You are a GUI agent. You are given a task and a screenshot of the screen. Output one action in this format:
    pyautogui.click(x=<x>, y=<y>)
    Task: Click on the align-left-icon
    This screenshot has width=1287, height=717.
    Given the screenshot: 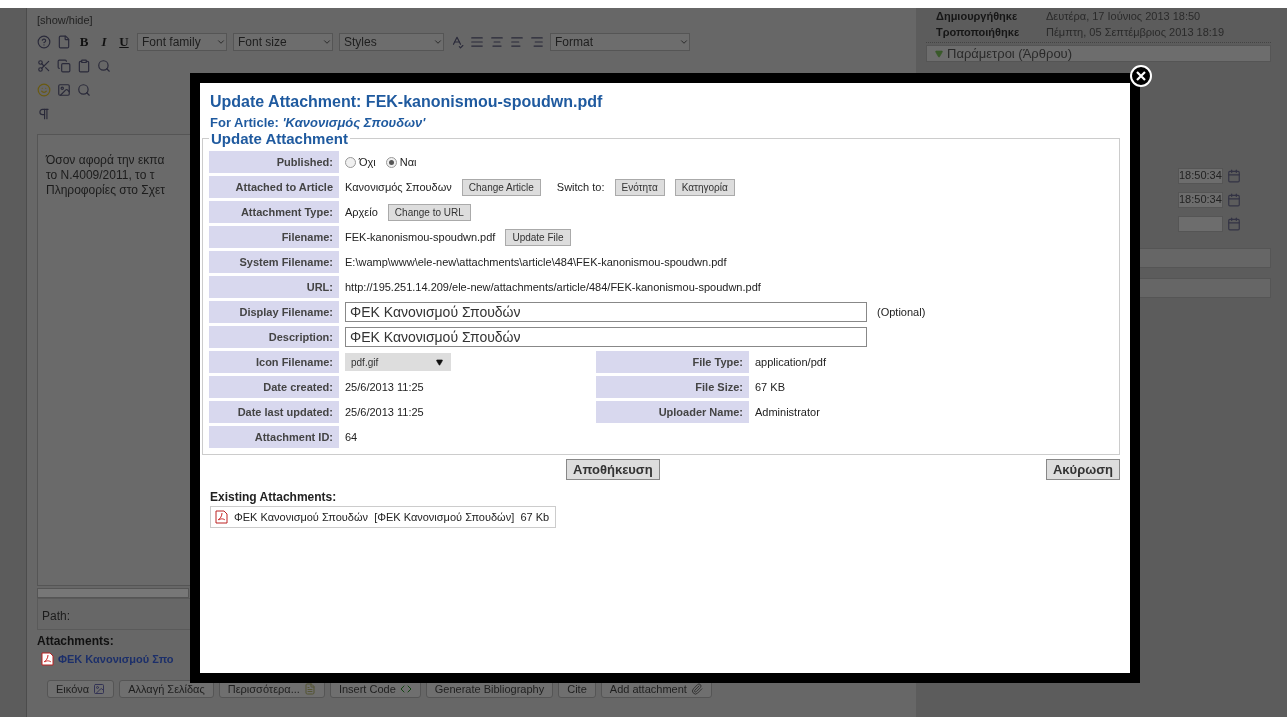 What is the action you would take?
    pyautogui.click(x=517, y=42)
    